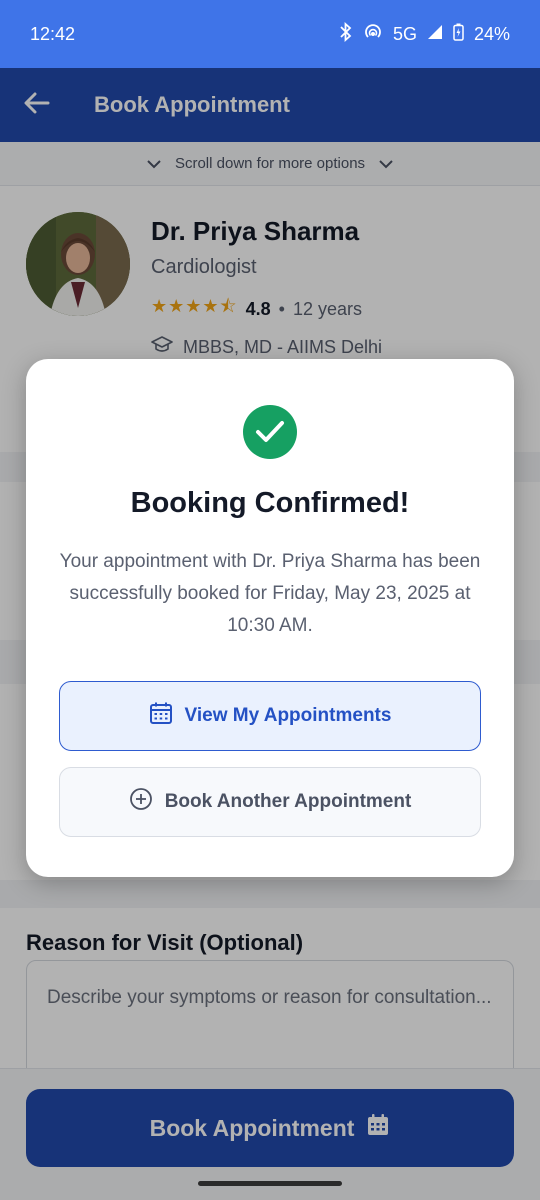  I want to click on success-check-icon, so click(270, 432).